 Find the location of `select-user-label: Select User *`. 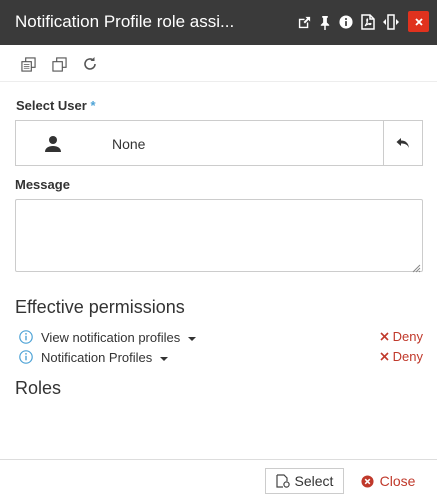

select-user-label: Select User * is located at coordinates (56, 105).